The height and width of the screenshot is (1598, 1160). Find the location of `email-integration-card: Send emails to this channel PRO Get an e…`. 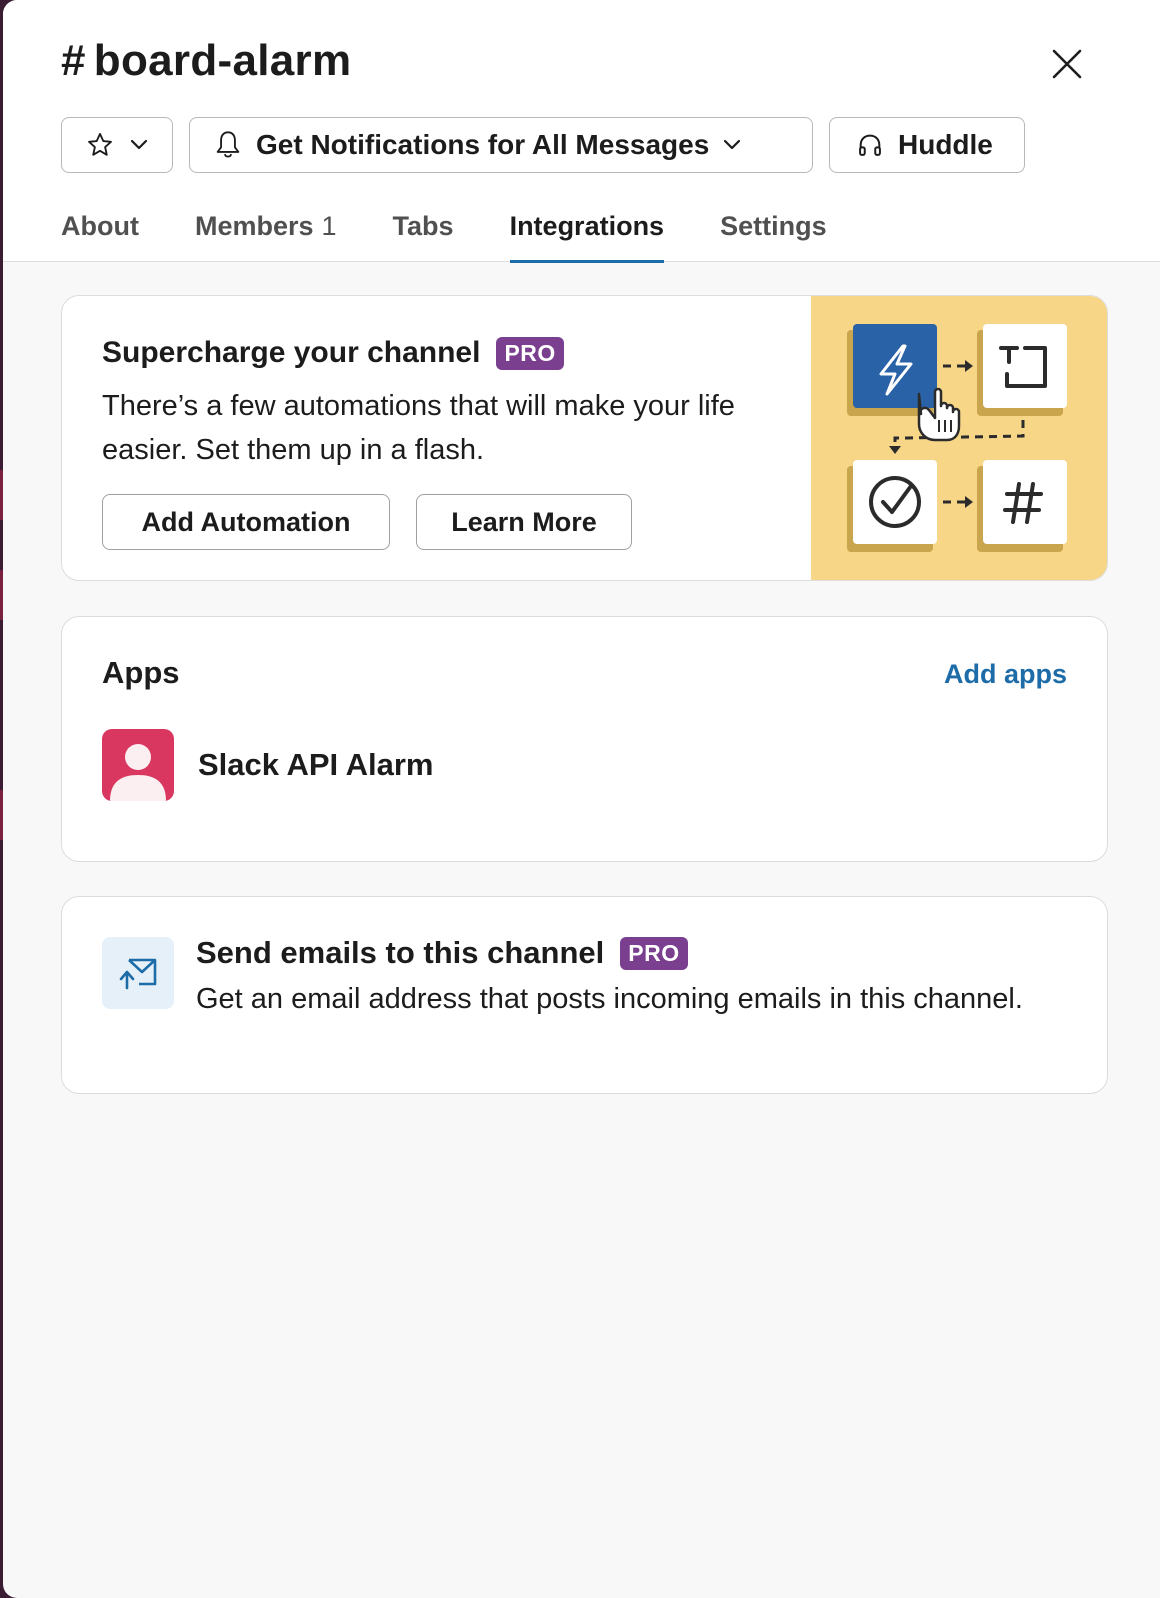

email-integration-card: Send emails to this channel PRO Get an e… is located at coordinates (584, 995).